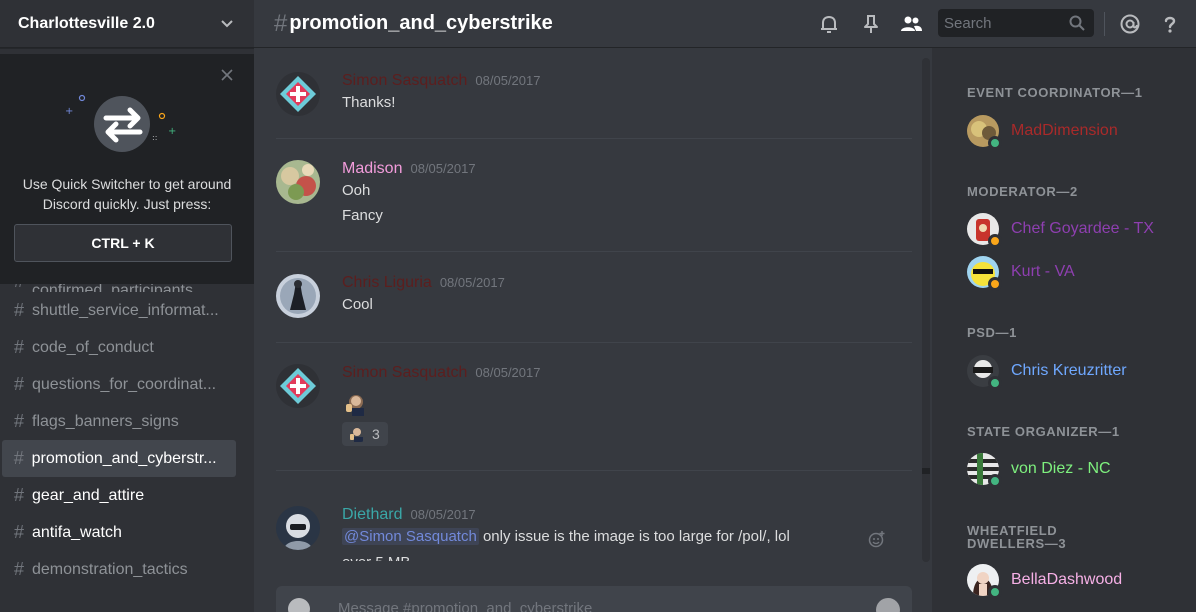 The width and height of the screenshot is (1196, 612). Describe the element at coordinates (622, 295) in the screenshot. I see `message-body: Chris Liguria 08/05/2017 Cool` at that location.